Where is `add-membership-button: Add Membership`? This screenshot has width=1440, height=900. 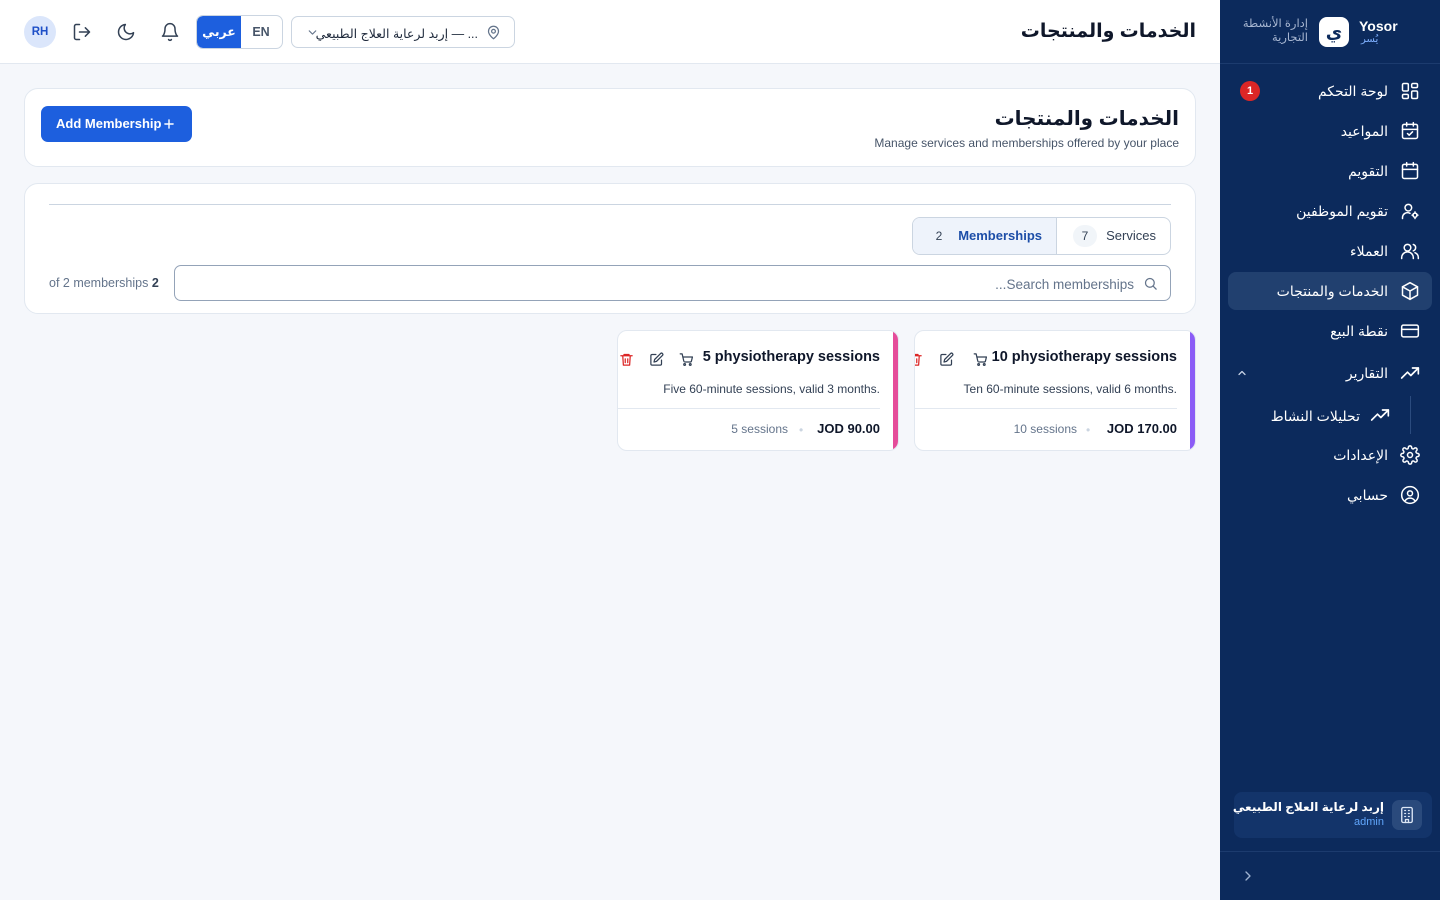
add-membership-button: Add Membership is located at coordinates (116, 124).